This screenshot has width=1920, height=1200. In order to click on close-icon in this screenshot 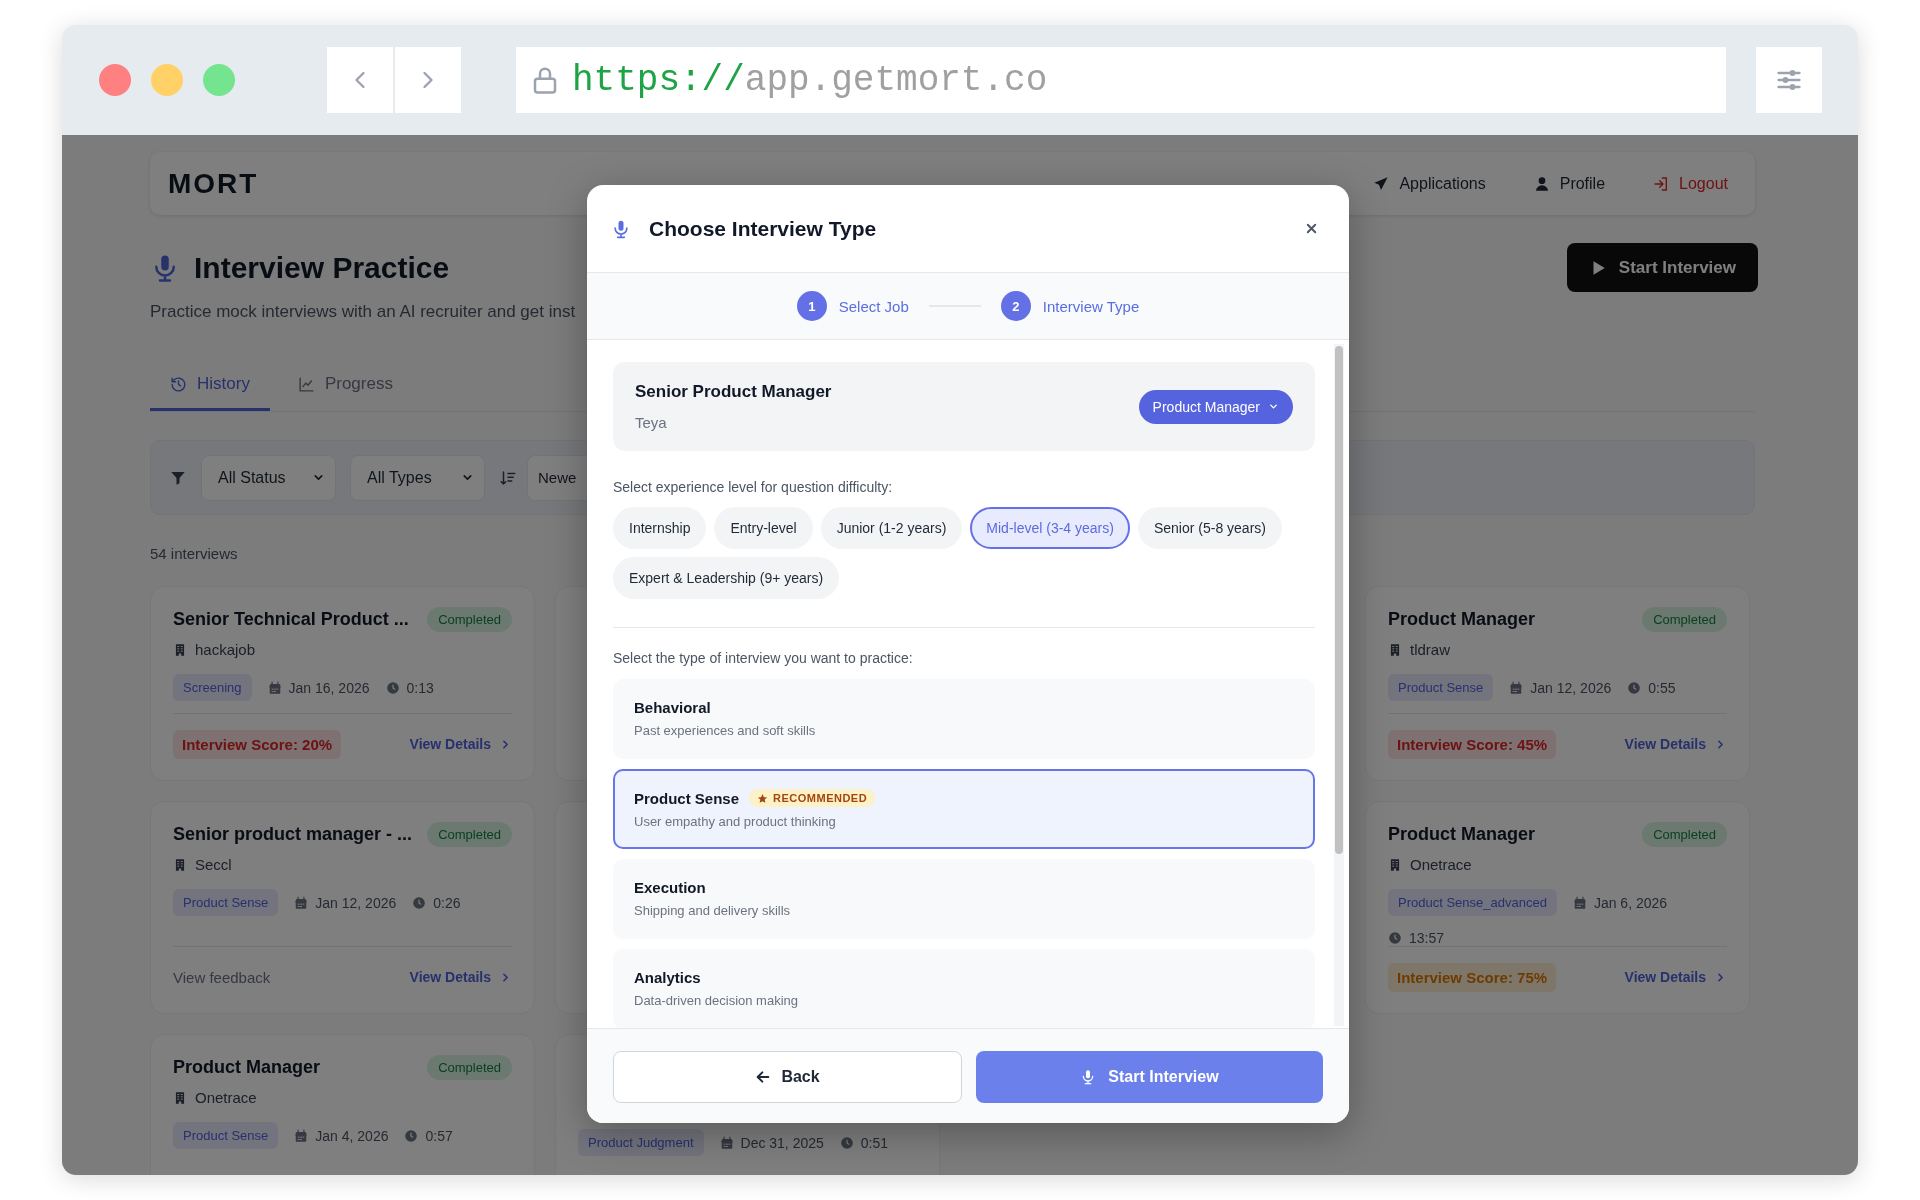, I will do `click(1311, 228)`.